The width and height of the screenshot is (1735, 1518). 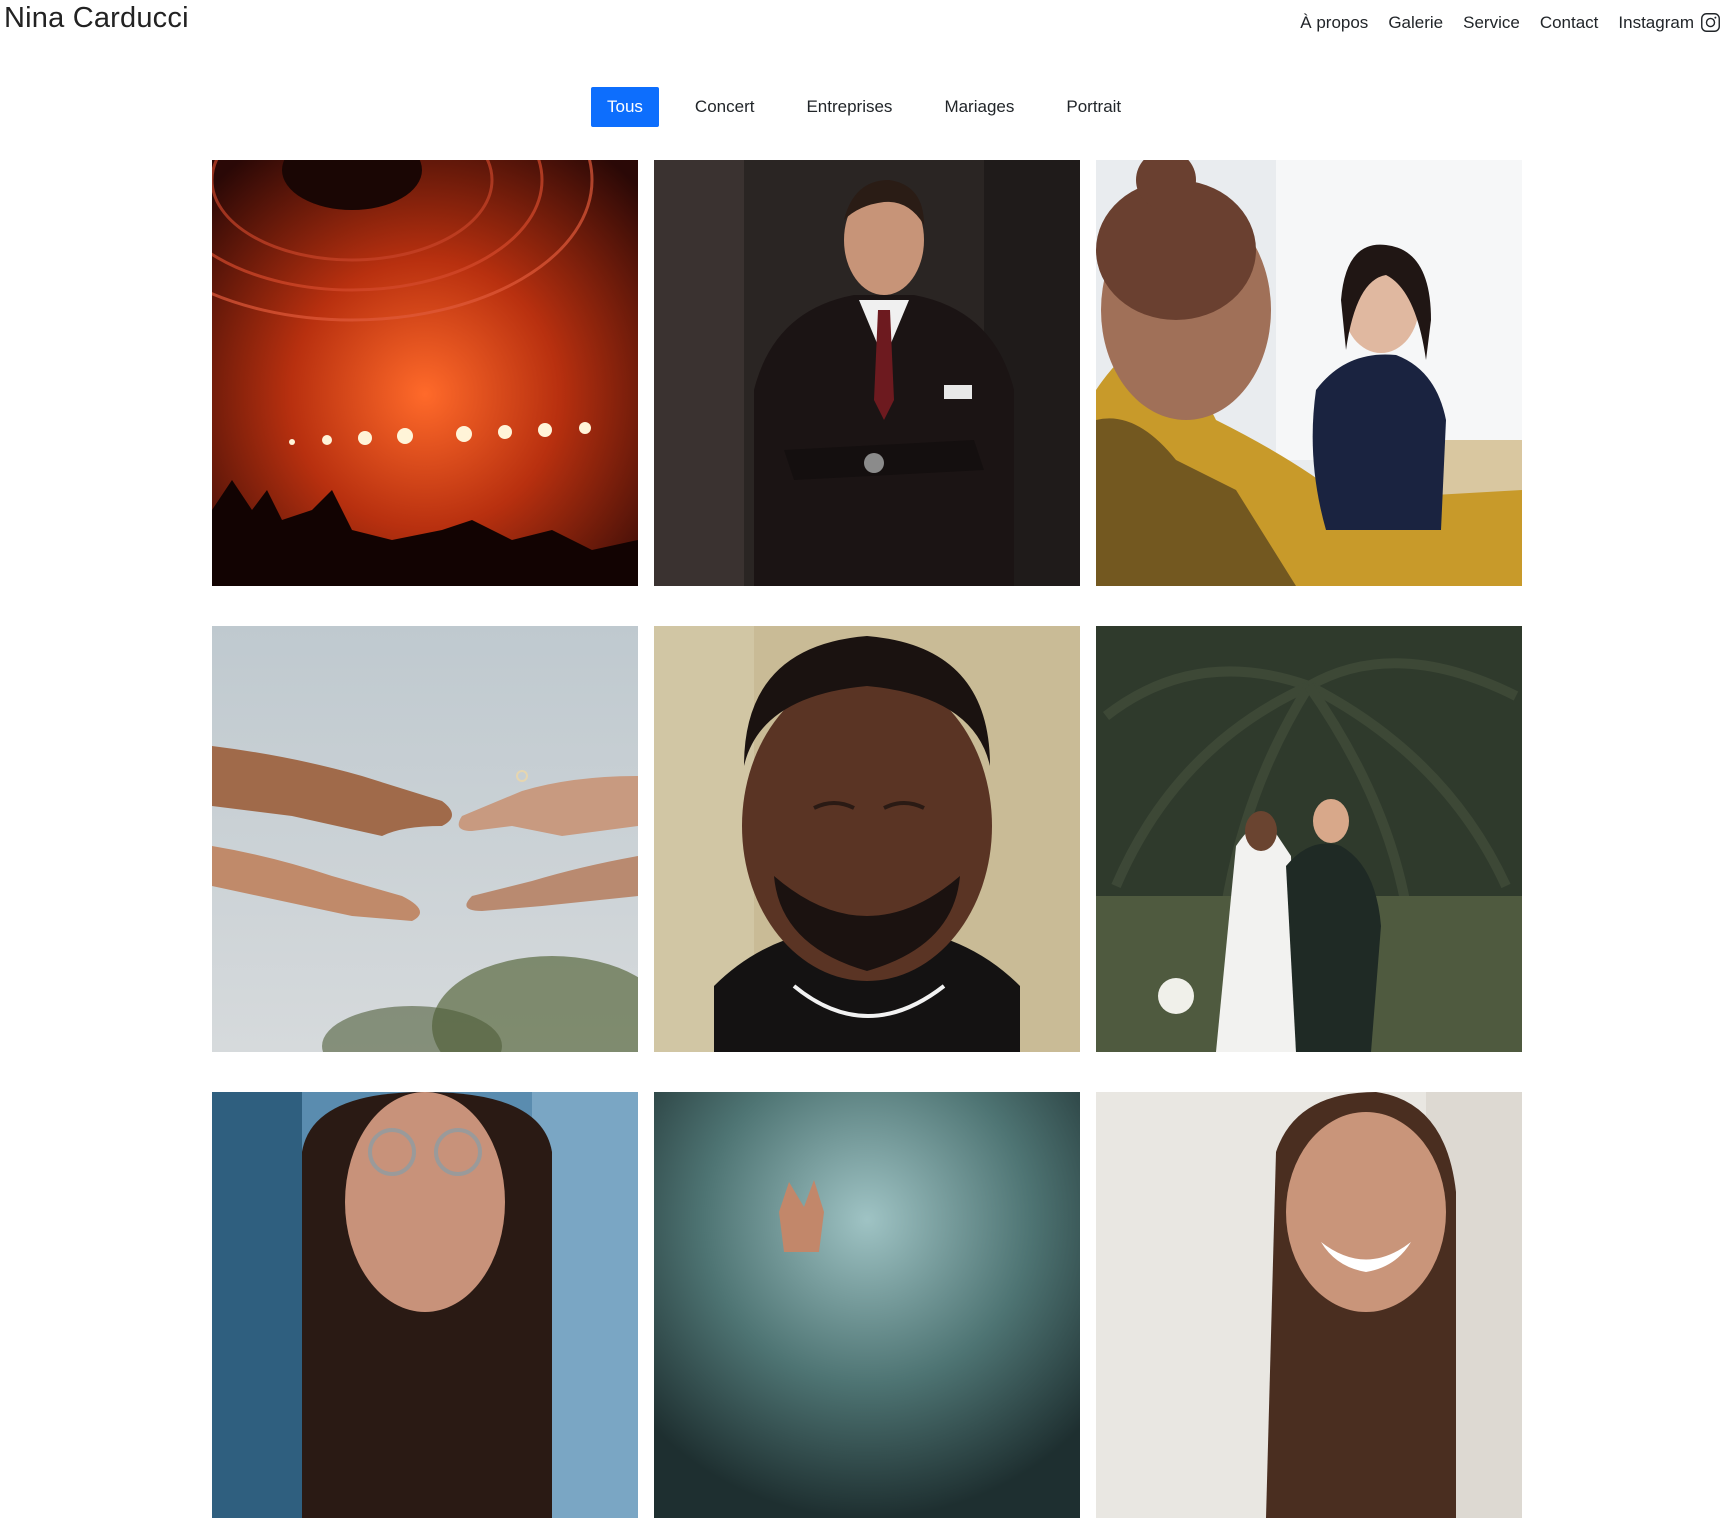 I want to click on nav-link-instagram: Instagram, so click(x=1669, y=22).